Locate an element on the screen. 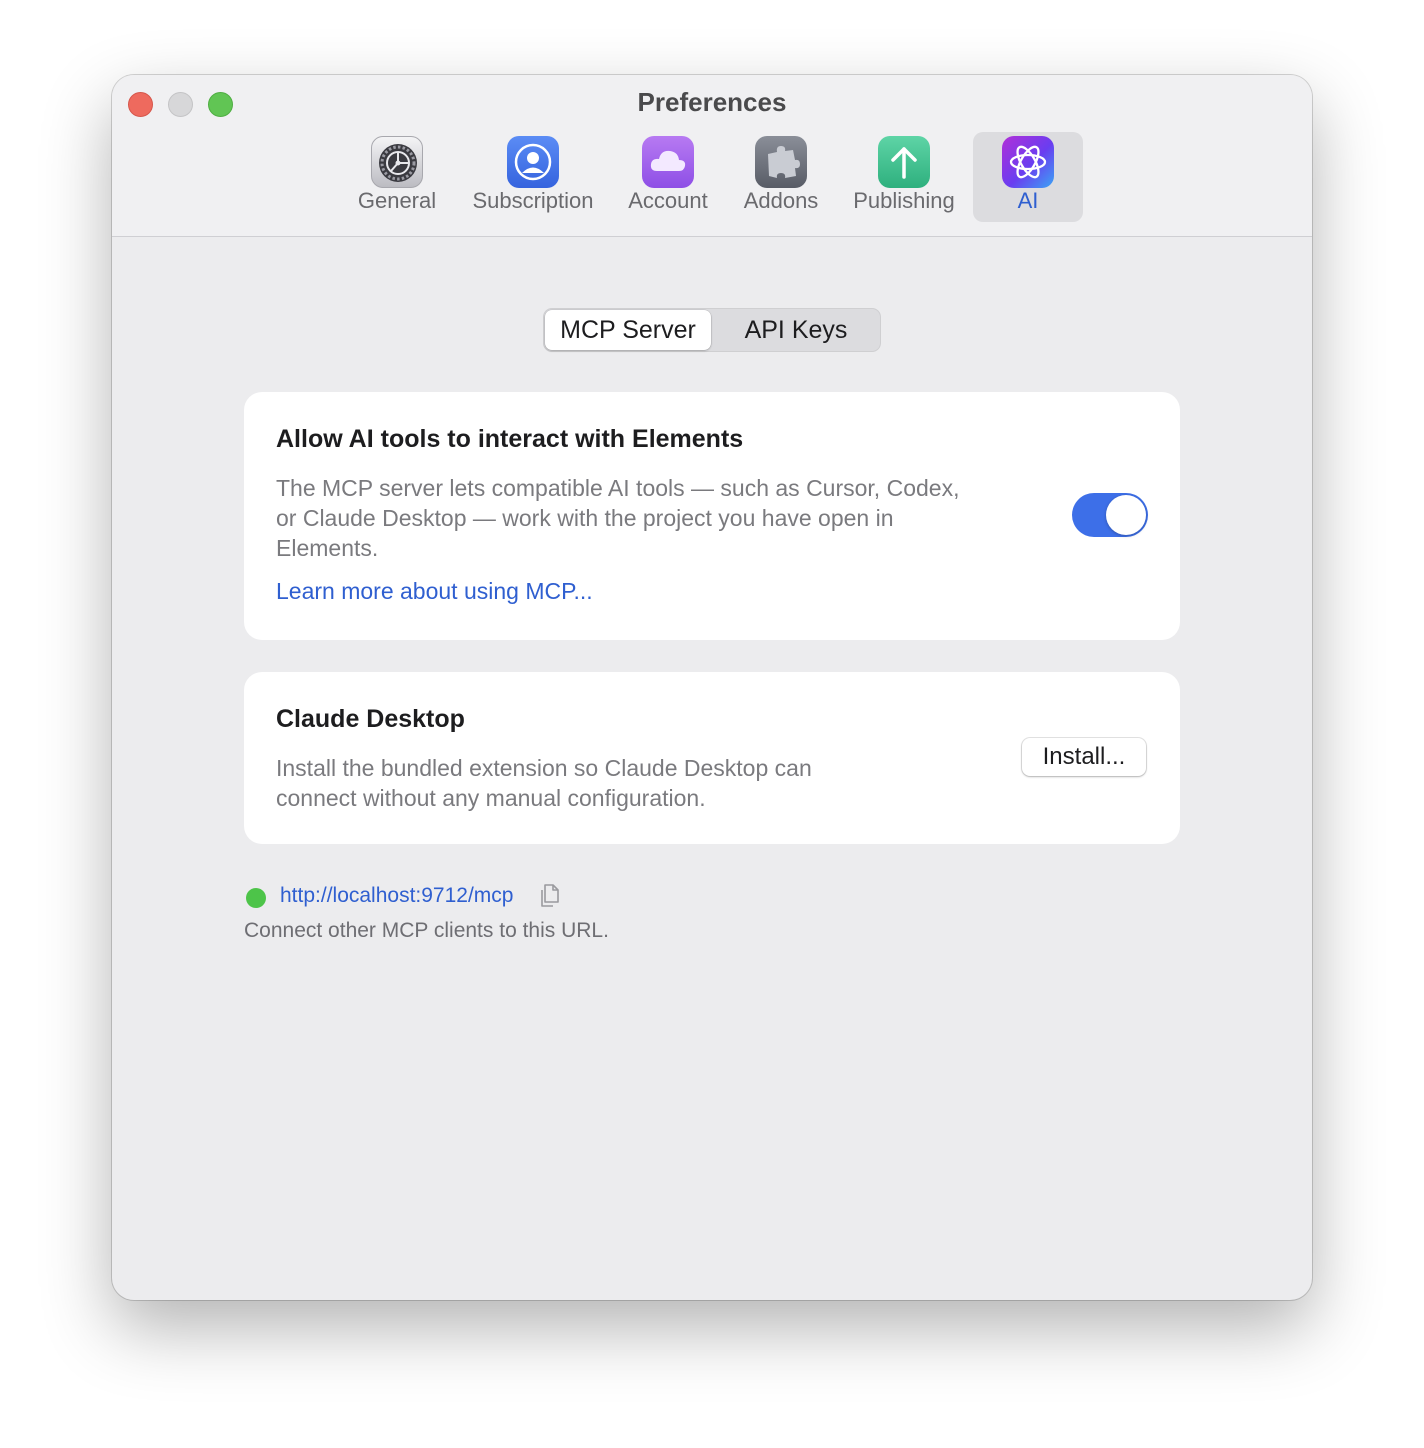 The width and height of the screenshot is (1424, 1448). toolbar-item-publishing: Publishing is located at coordinates (904, 177).